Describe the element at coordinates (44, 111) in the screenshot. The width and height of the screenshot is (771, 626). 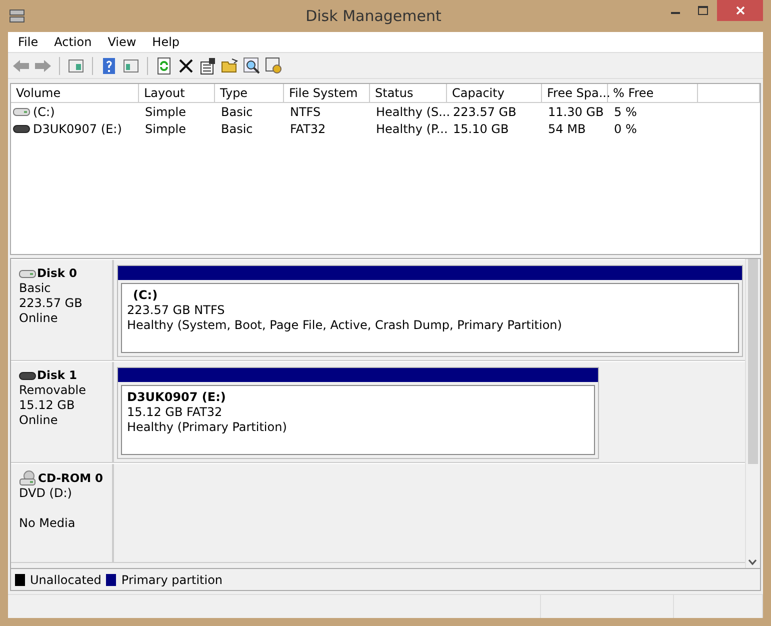
I see `table-cell: (C:)` at that location.